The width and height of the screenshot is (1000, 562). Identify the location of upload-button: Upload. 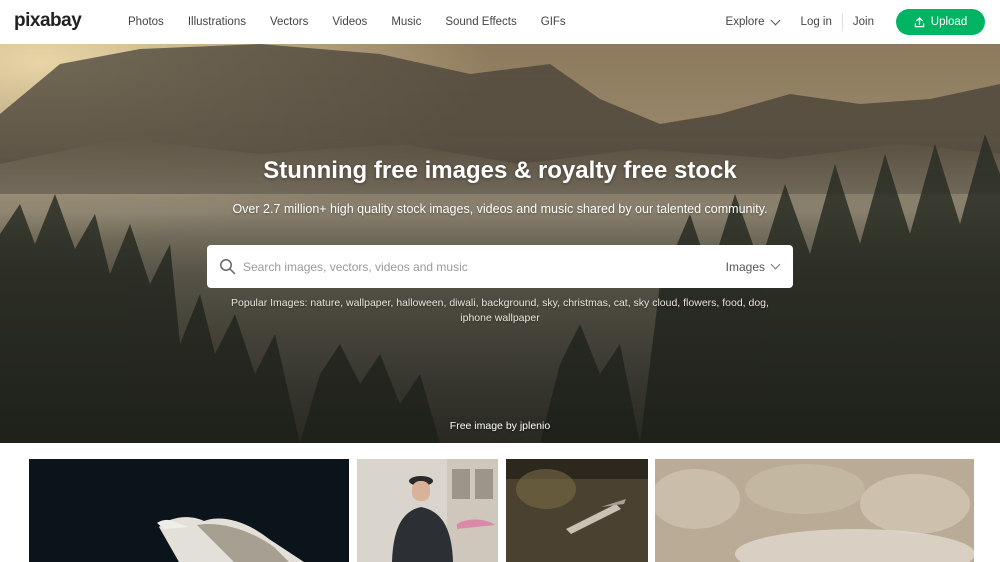
(940, 22).